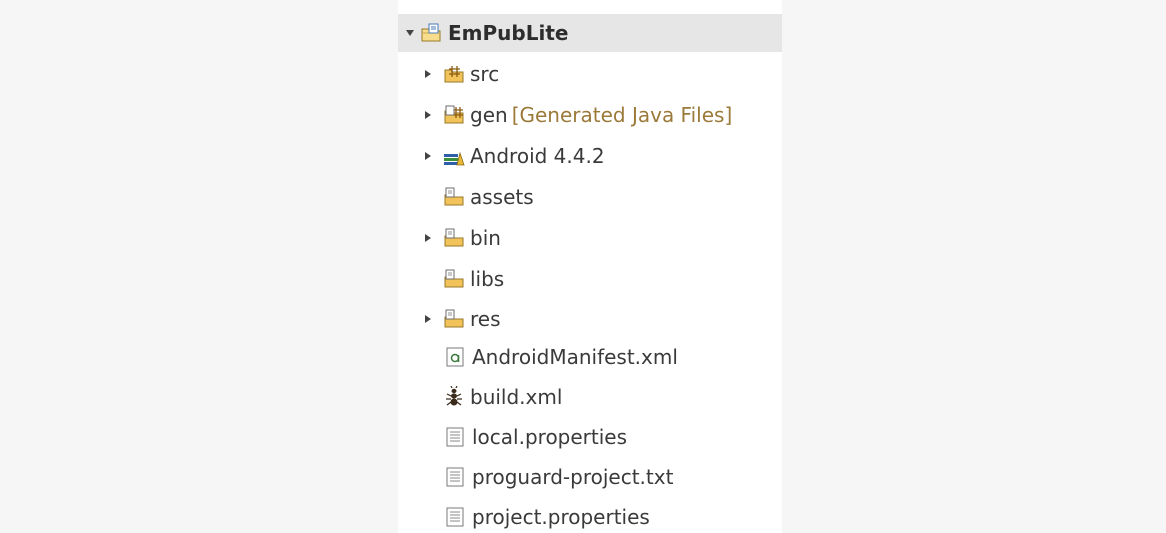 This screenshot has height=533, width=1166. What do you see at coordinates (590, 33) in the screenshot?
I see `tree-root-empublite: EmPubLite` at bounding box center [590, 33].